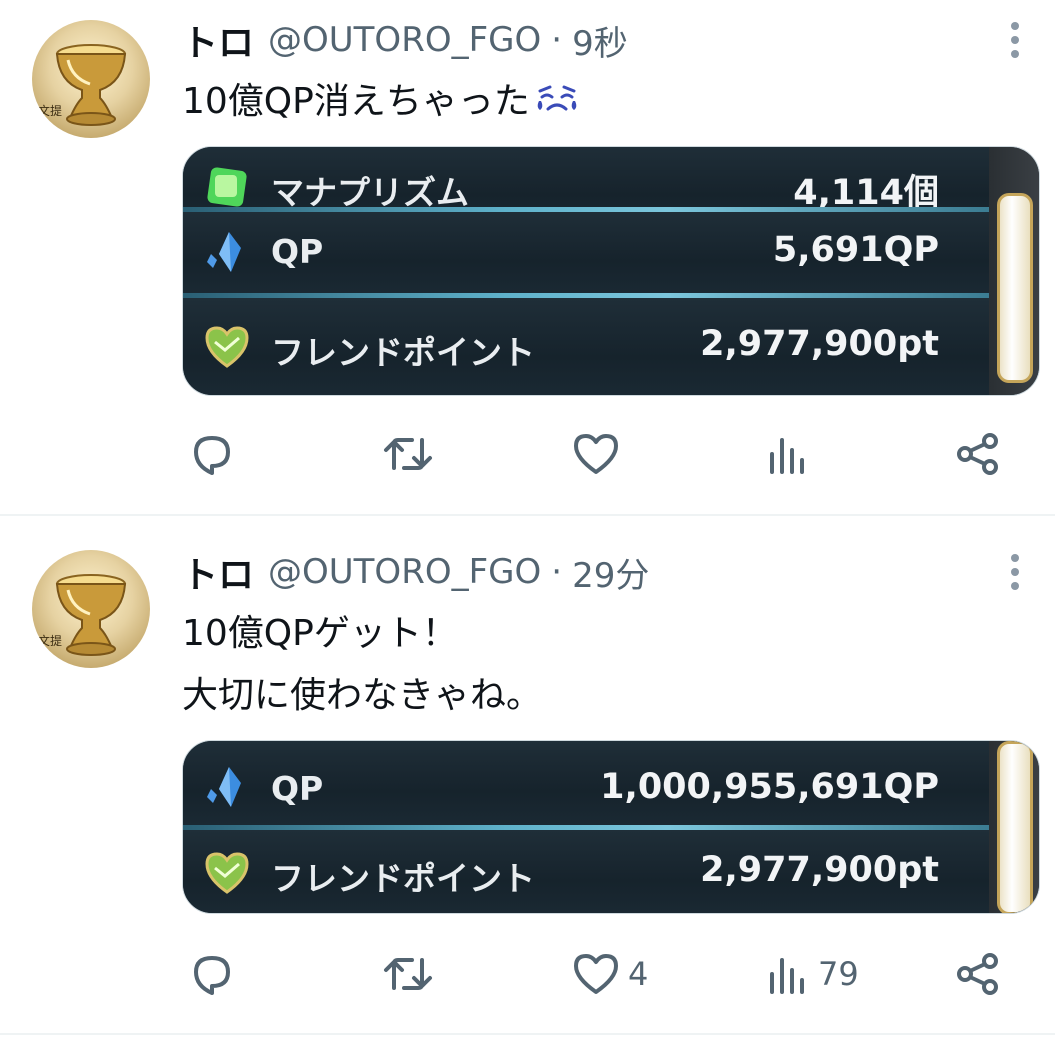  What do you see at coordinates (610, 572) in the screenshot?
I see `timestamp: 29分` at bounding box center [610, 572].